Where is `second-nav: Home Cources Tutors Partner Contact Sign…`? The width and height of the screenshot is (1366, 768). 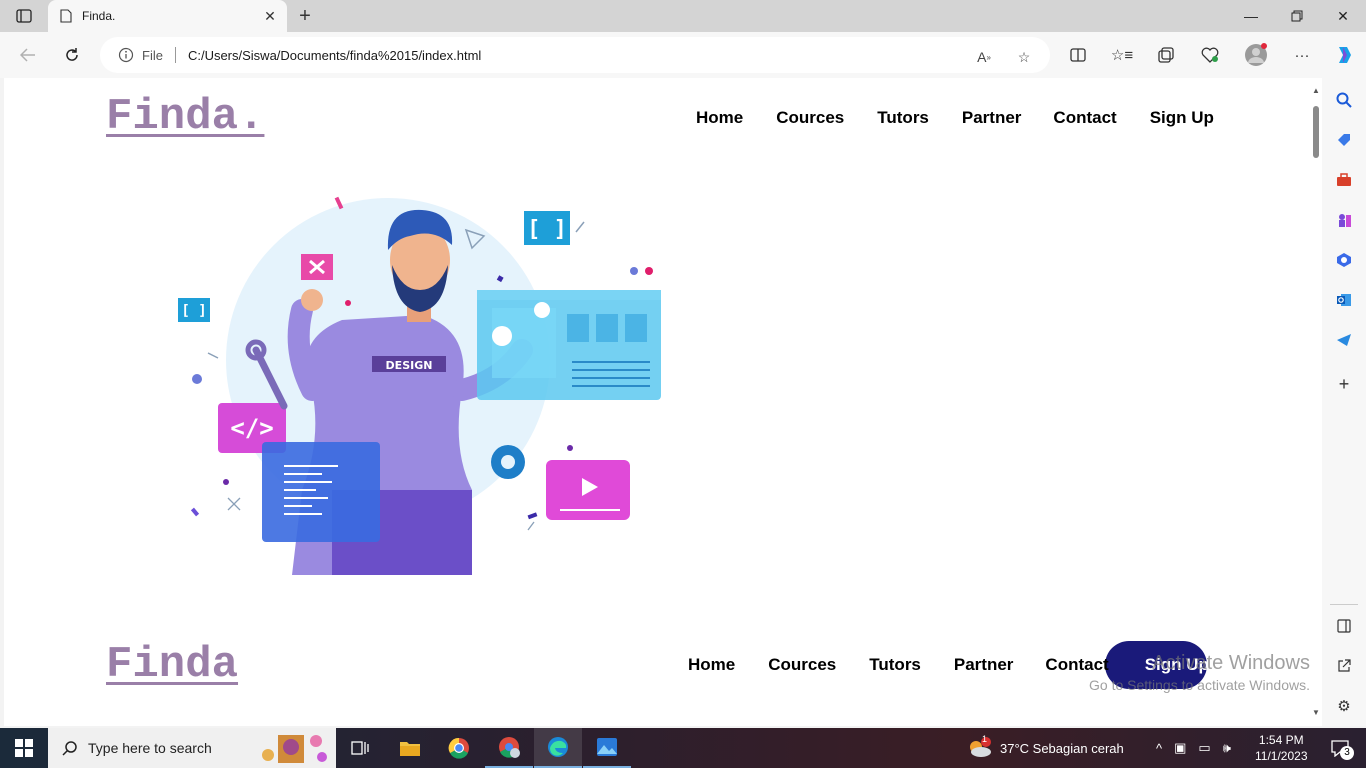 second-nav: Home Cources Tutors Partner Contact Sign… is located at coordinates (948, 665).